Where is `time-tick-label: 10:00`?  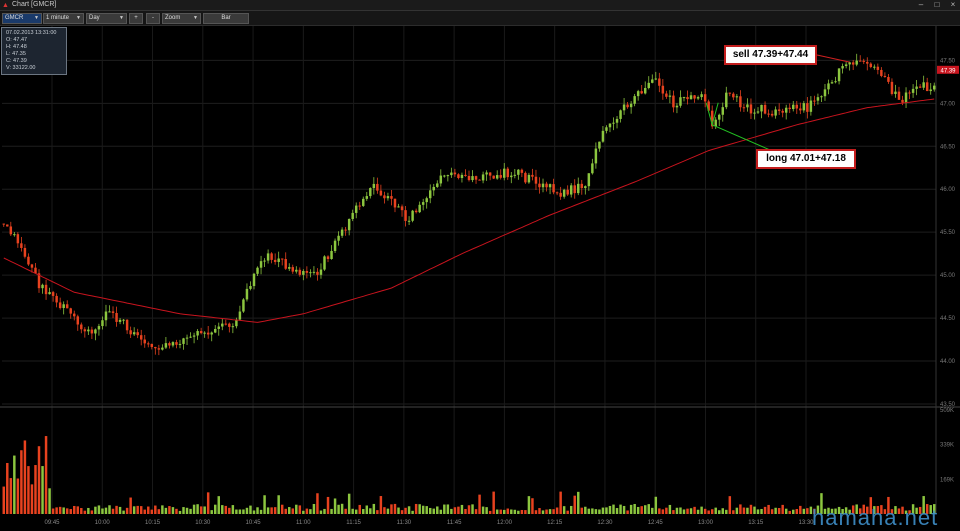
time-tick-label: 10:00 is located at coordinates (103, 523).